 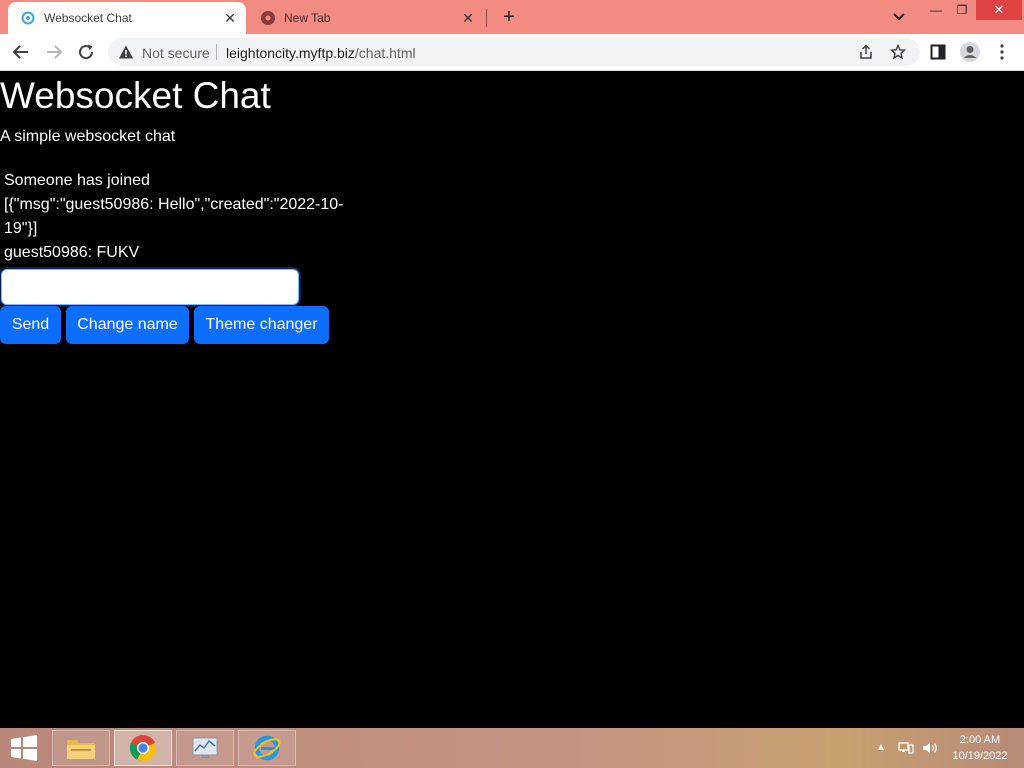 I want to click on page-subtitle: A simple websocket chat, so click(x=88, y=136).